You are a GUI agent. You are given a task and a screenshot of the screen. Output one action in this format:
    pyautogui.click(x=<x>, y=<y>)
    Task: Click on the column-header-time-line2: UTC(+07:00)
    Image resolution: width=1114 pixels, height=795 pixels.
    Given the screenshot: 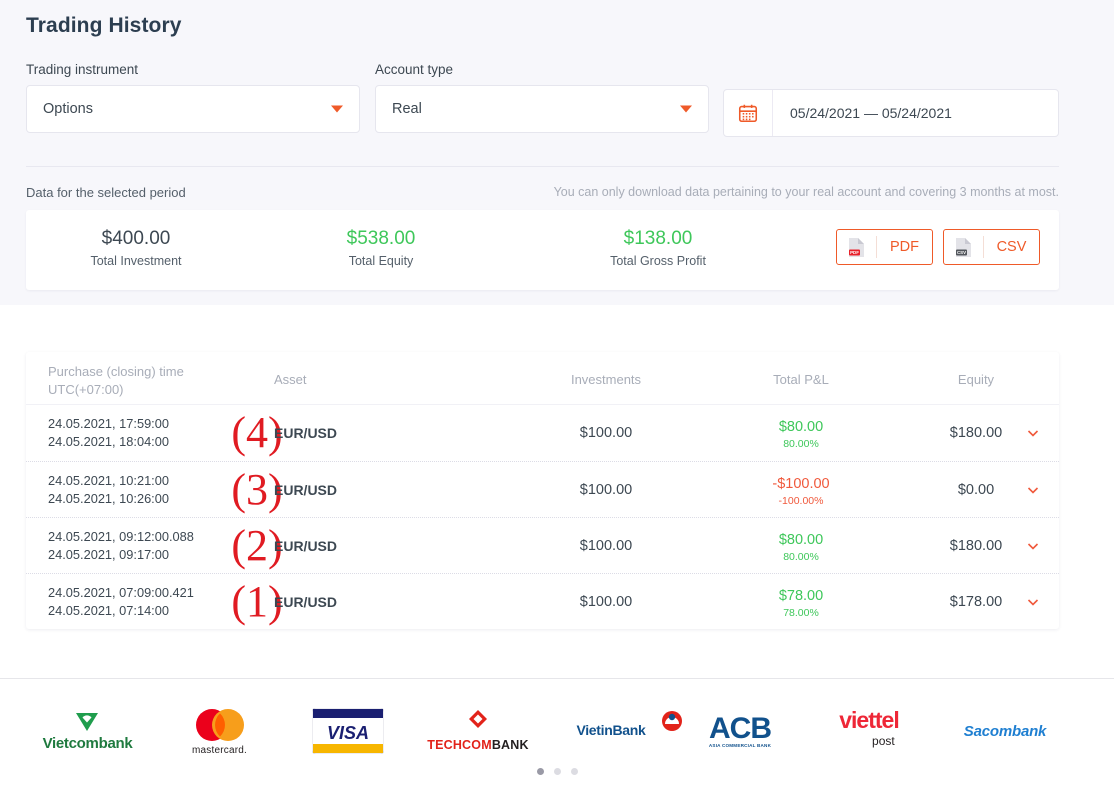 What is the action you would take?
    pyautogui.click(x=86, y=389)
    